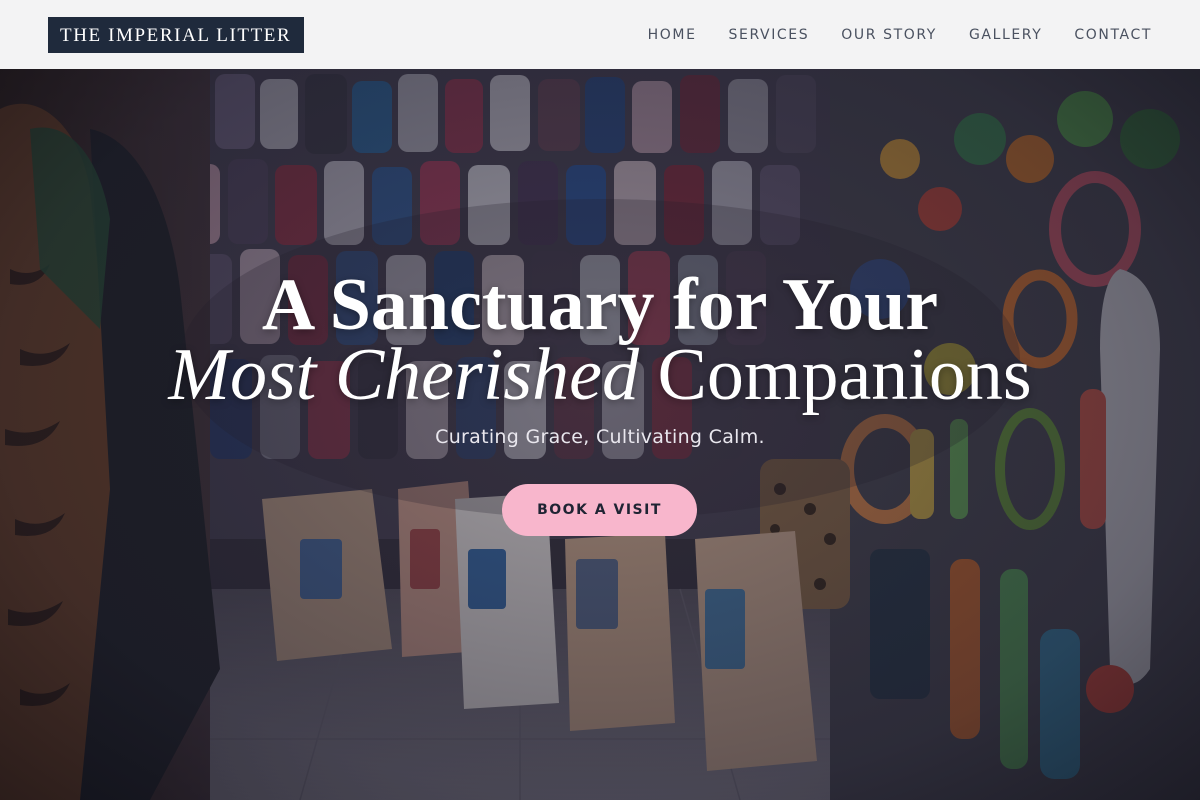 Image resolution: width=1200 pixels, height=800 pixels. What do you see at coordinates (672, 35) in the screenshot?
I see `nav-home: HOME` at bounding box center [672, 35].